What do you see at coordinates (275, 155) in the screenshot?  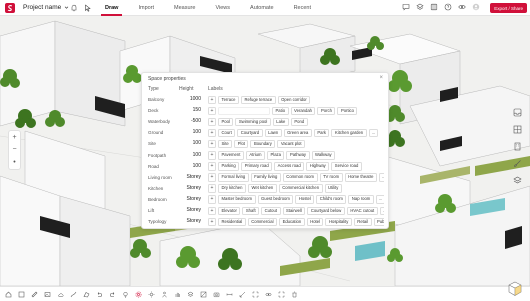 I see `label-chip: Plaza` at bounding box center [275, 155].